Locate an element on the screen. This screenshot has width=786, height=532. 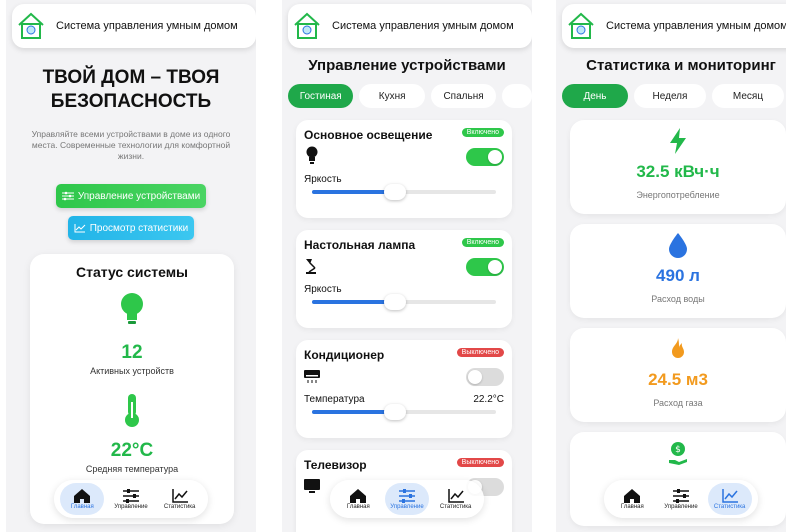
temperature-slider is located at coordinates (404, 412).